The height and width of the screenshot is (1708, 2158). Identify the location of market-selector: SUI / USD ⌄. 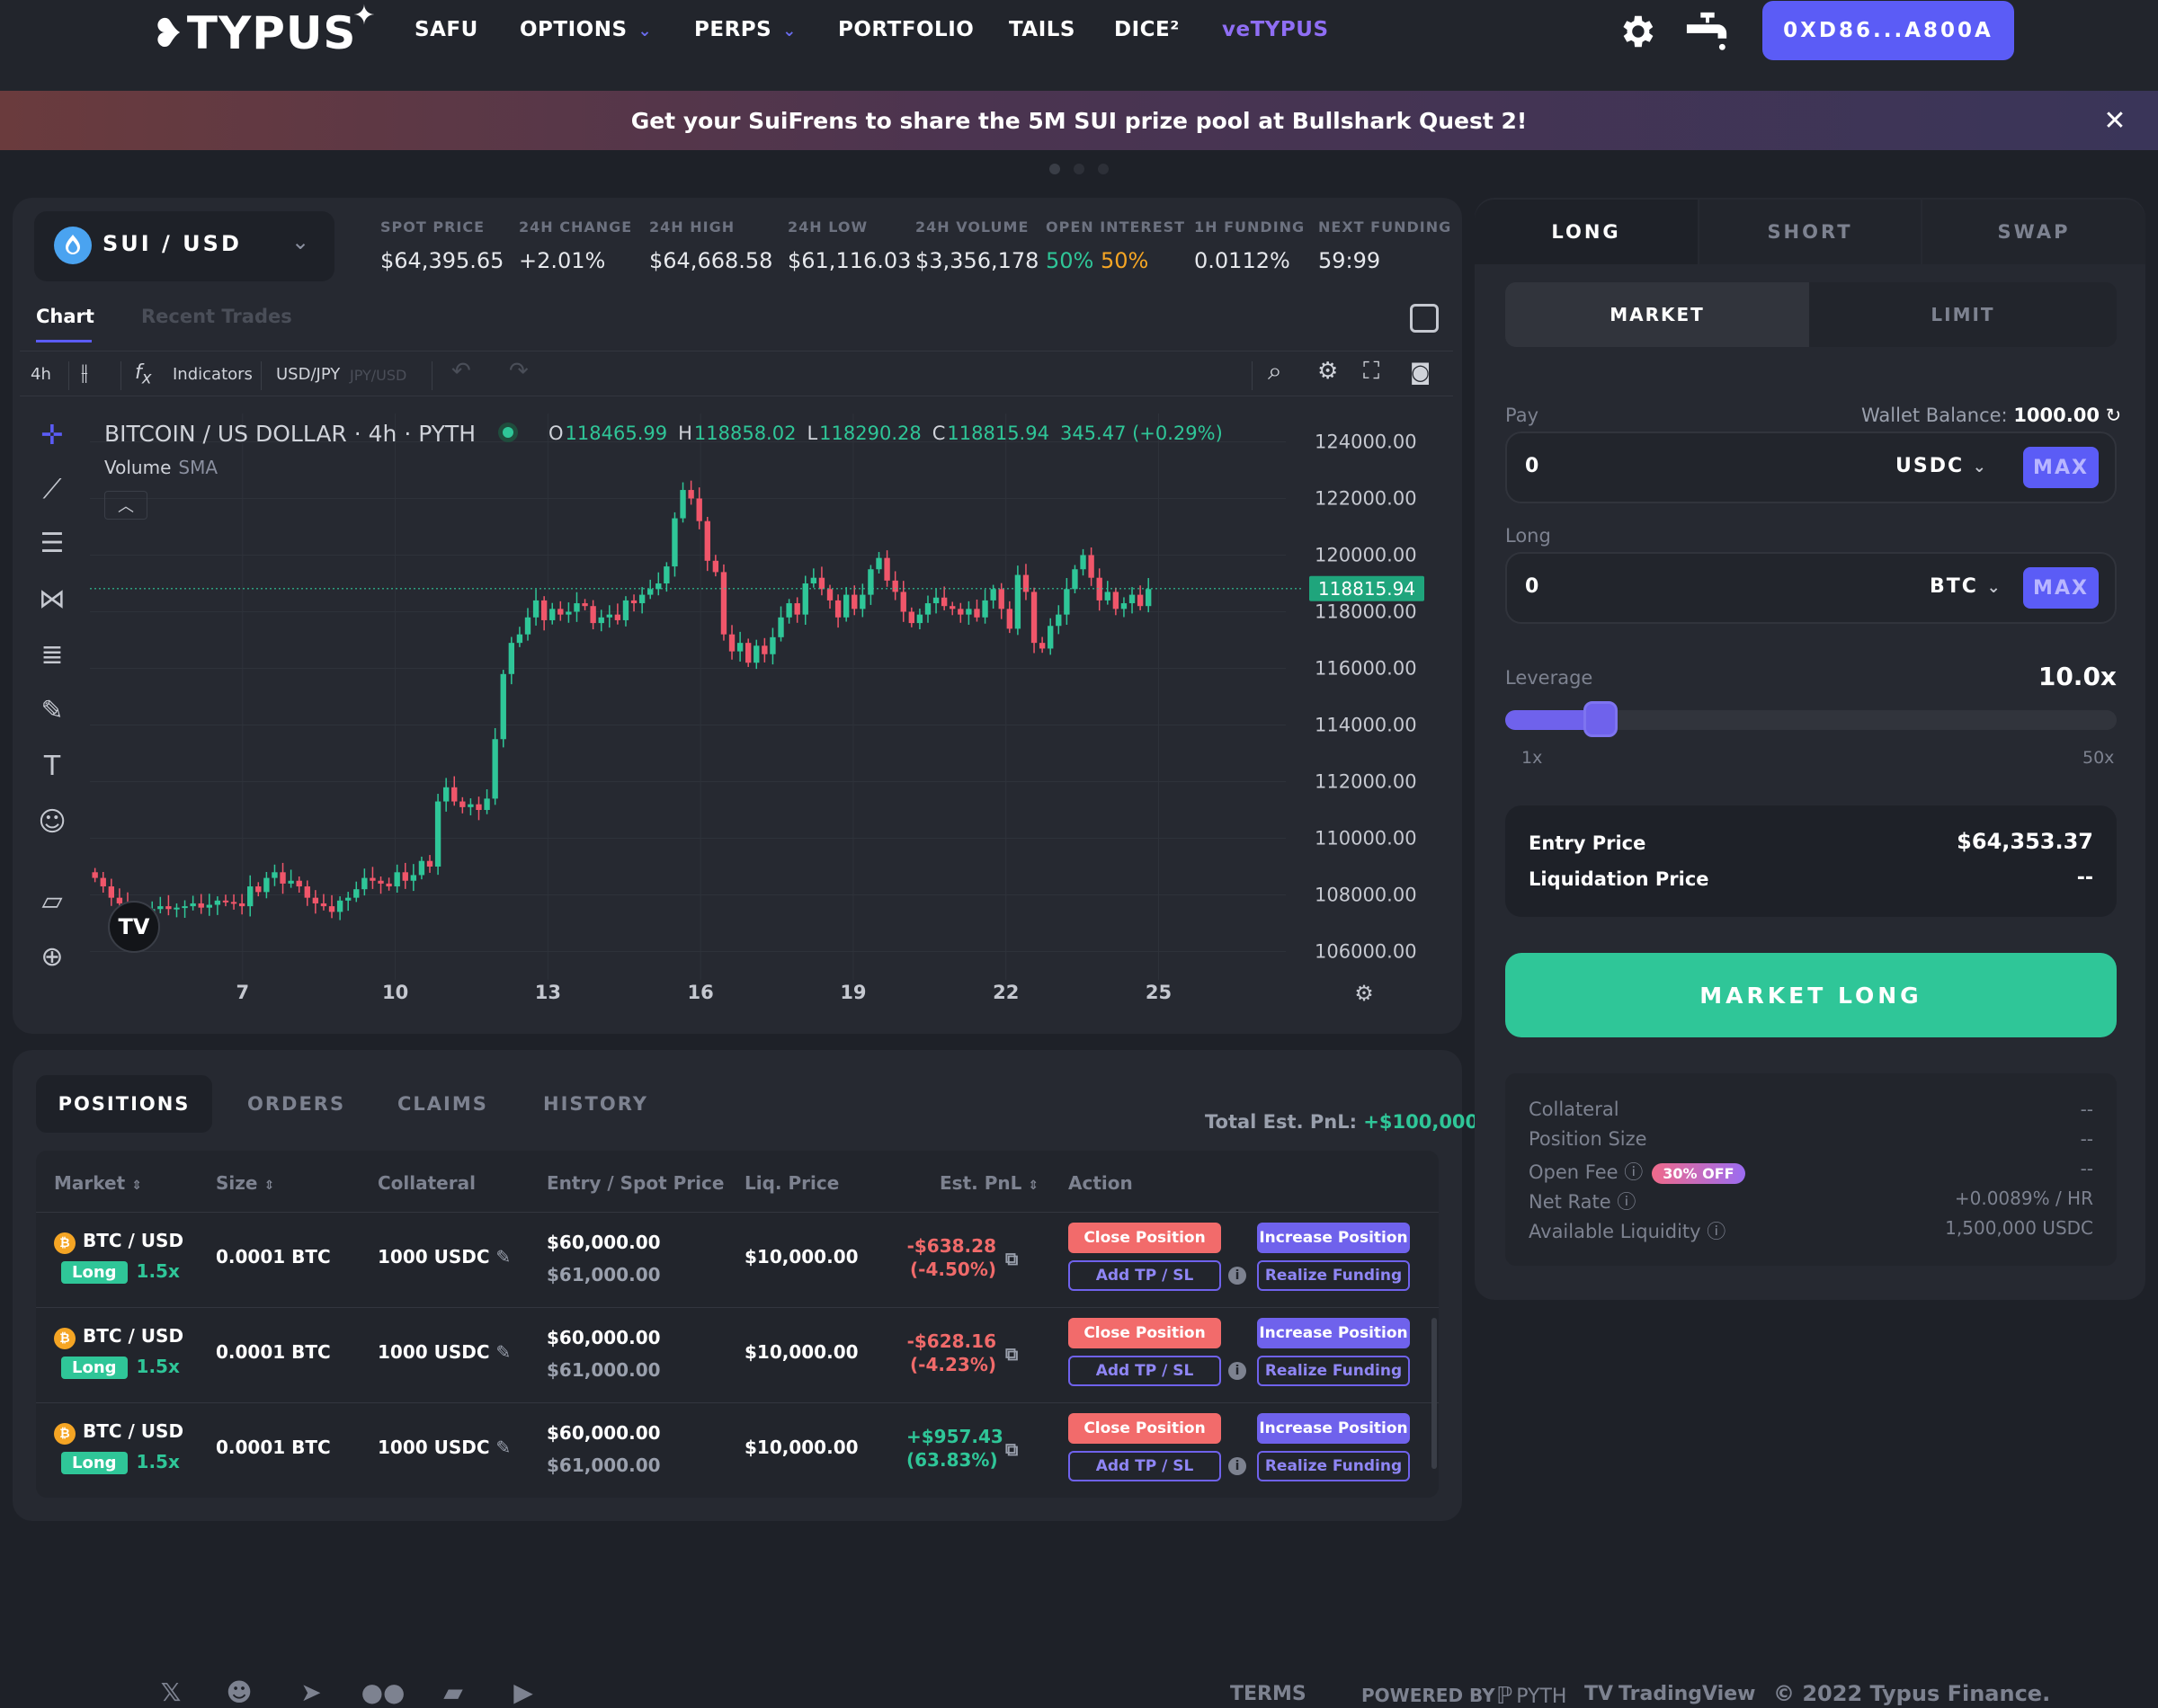
(184, 246).